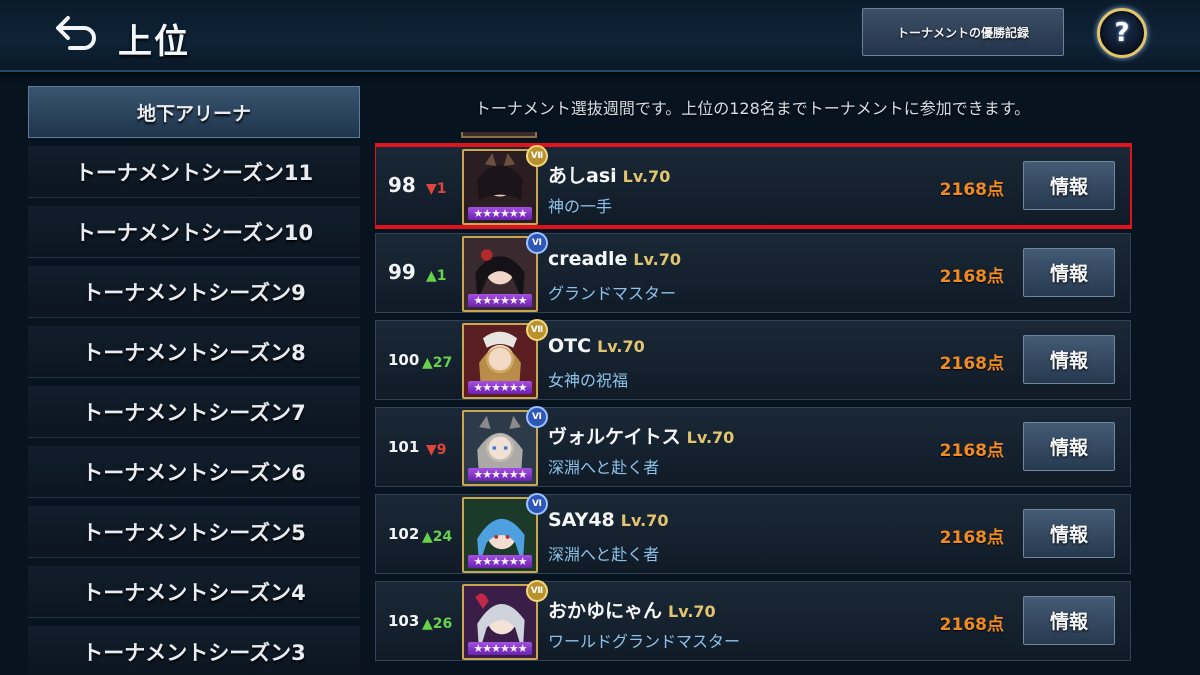 This screenshot has width=1200, height=675. I want to click on rank-change-up: ▲26, so click(437, 624).